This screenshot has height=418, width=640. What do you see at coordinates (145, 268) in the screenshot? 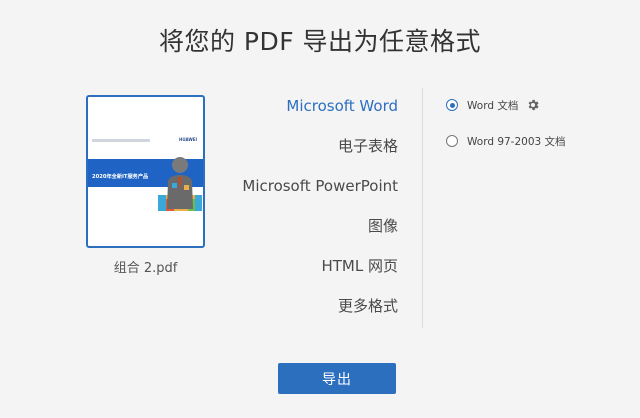
I see `file-name: 组合 2.pdf` at bounding box center [145, 268].